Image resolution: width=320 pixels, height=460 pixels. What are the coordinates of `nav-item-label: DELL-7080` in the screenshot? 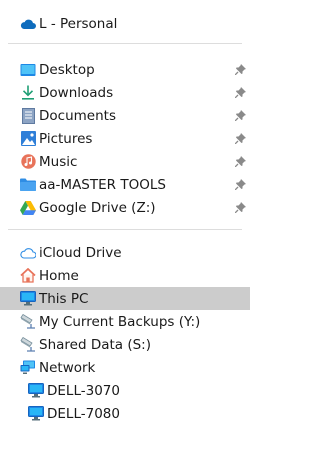 It's located at (83, 413).